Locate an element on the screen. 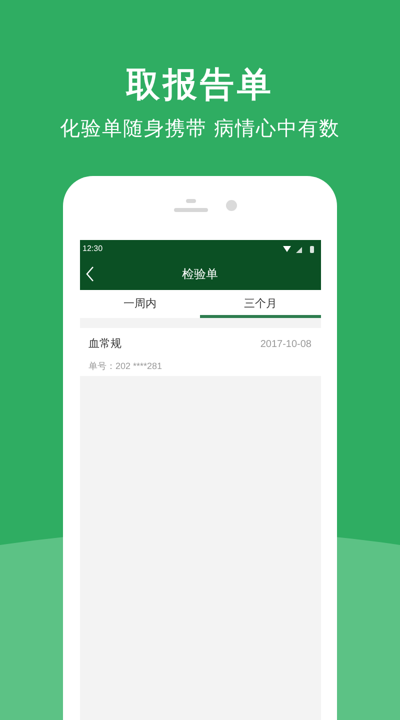 The height and width of the screenshot is (720, 400). status-time: 12:30 is located at coordinates (92, 249).